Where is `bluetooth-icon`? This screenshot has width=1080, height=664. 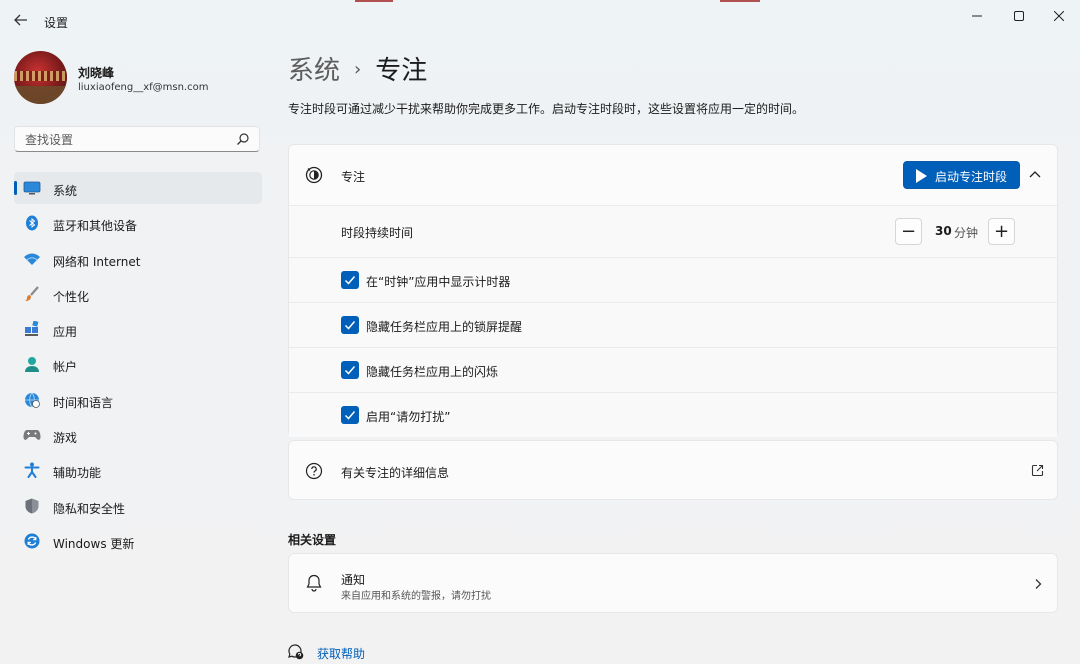
bluetooth-icon is located at coordinates (32, 223).